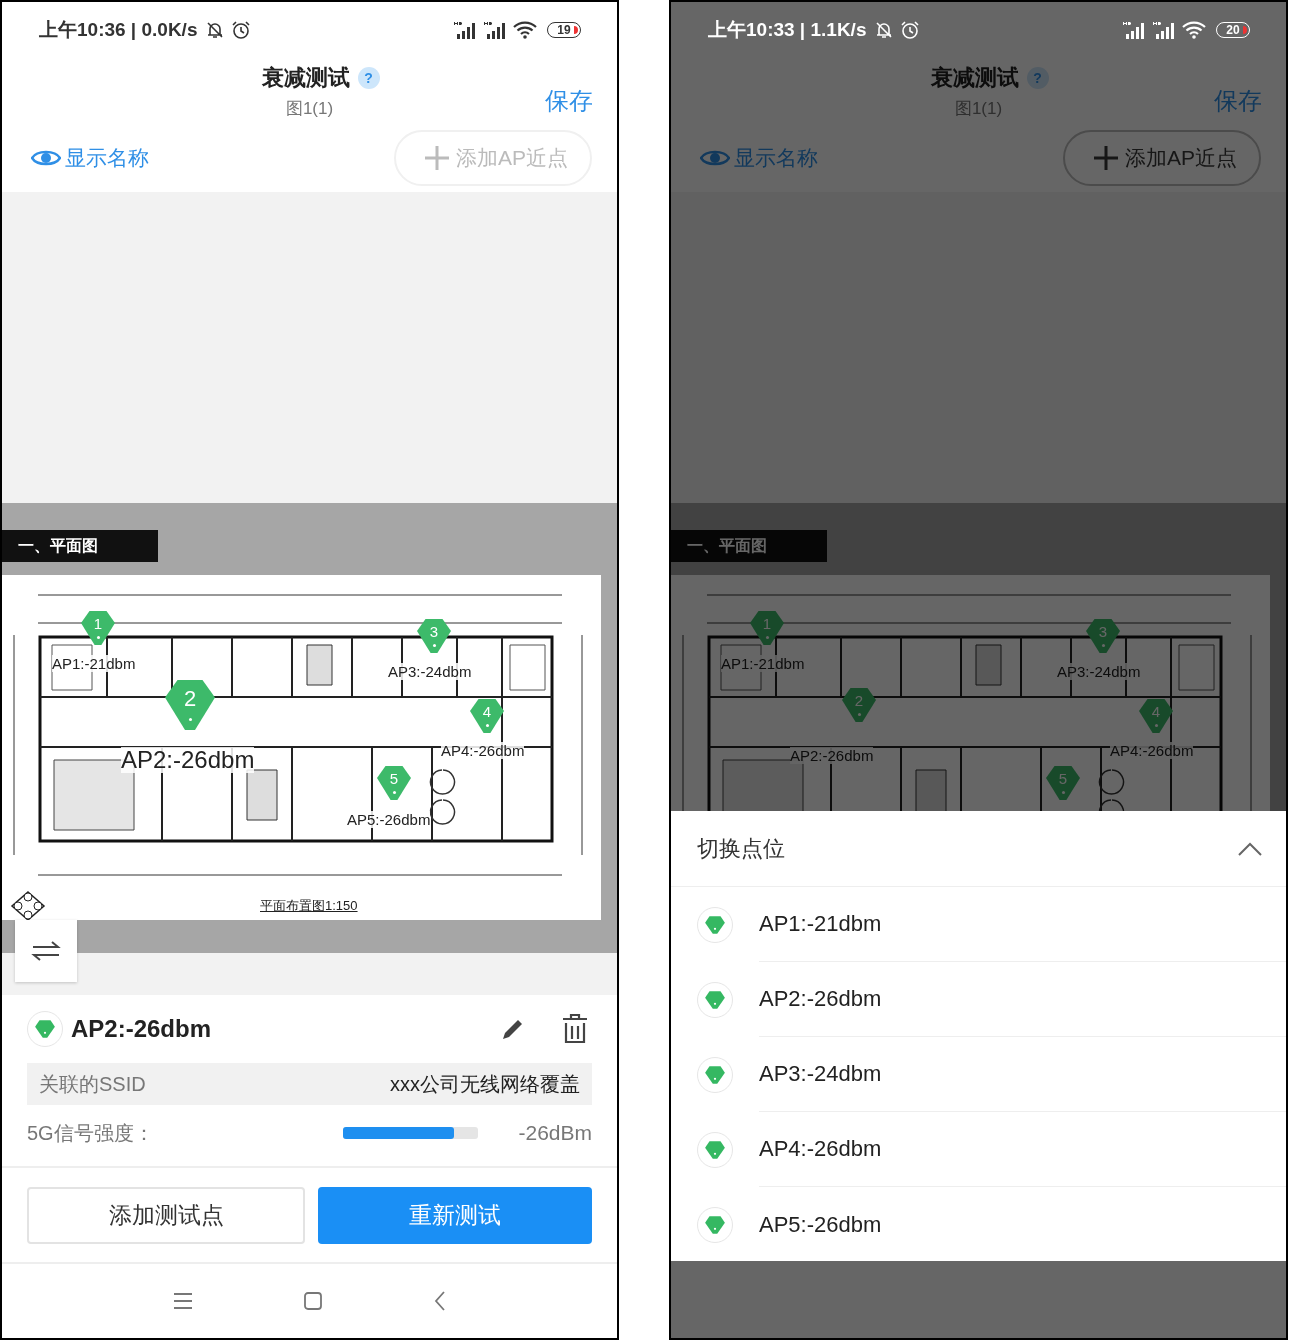 This screenshot has width=1289, height=1340. I want to click on signal-reading: -26dBm, so click(555, 1133).